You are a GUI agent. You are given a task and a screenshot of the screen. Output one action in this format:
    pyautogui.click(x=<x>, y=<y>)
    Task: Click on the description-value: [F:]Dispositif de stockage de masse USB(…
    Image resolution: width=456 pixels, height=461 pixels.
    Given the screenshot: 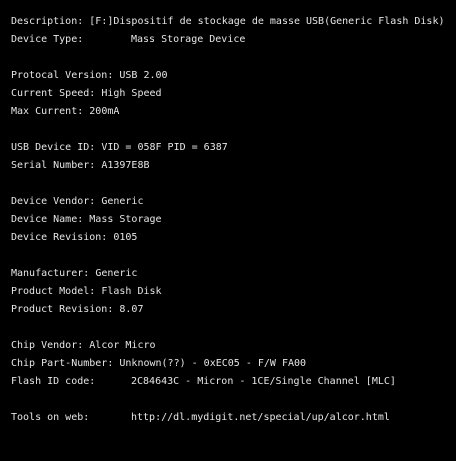 What is the action you would take?
    pyautogui.click(x=267, y=21)
    